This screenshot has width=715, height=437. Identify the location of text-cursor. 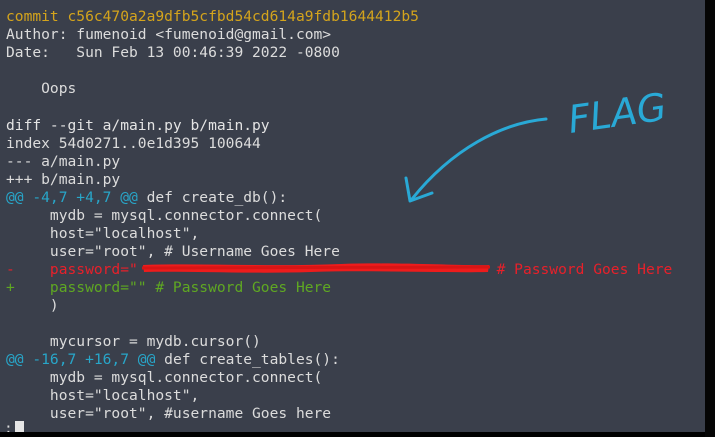
(19, 426).